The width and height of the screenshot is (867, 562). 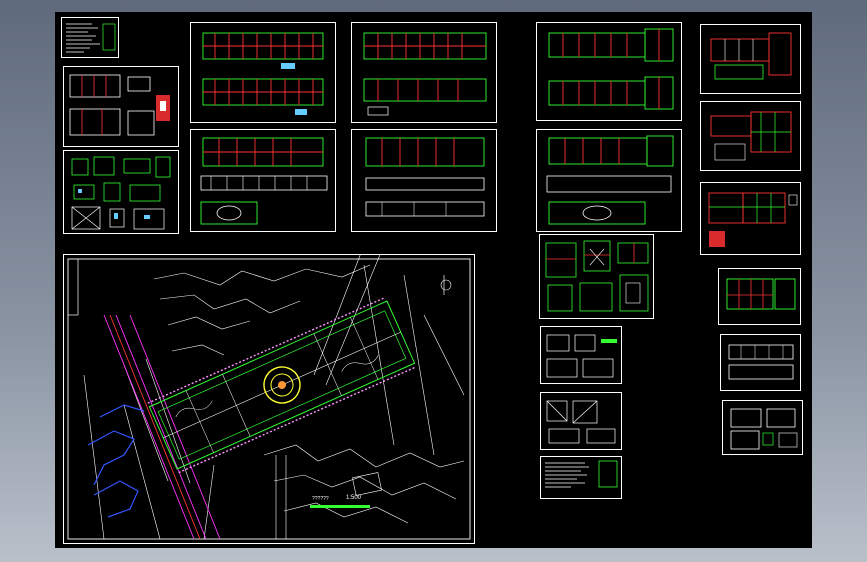 I want to click on sheet-plan-h, so click(x=759, y=296).